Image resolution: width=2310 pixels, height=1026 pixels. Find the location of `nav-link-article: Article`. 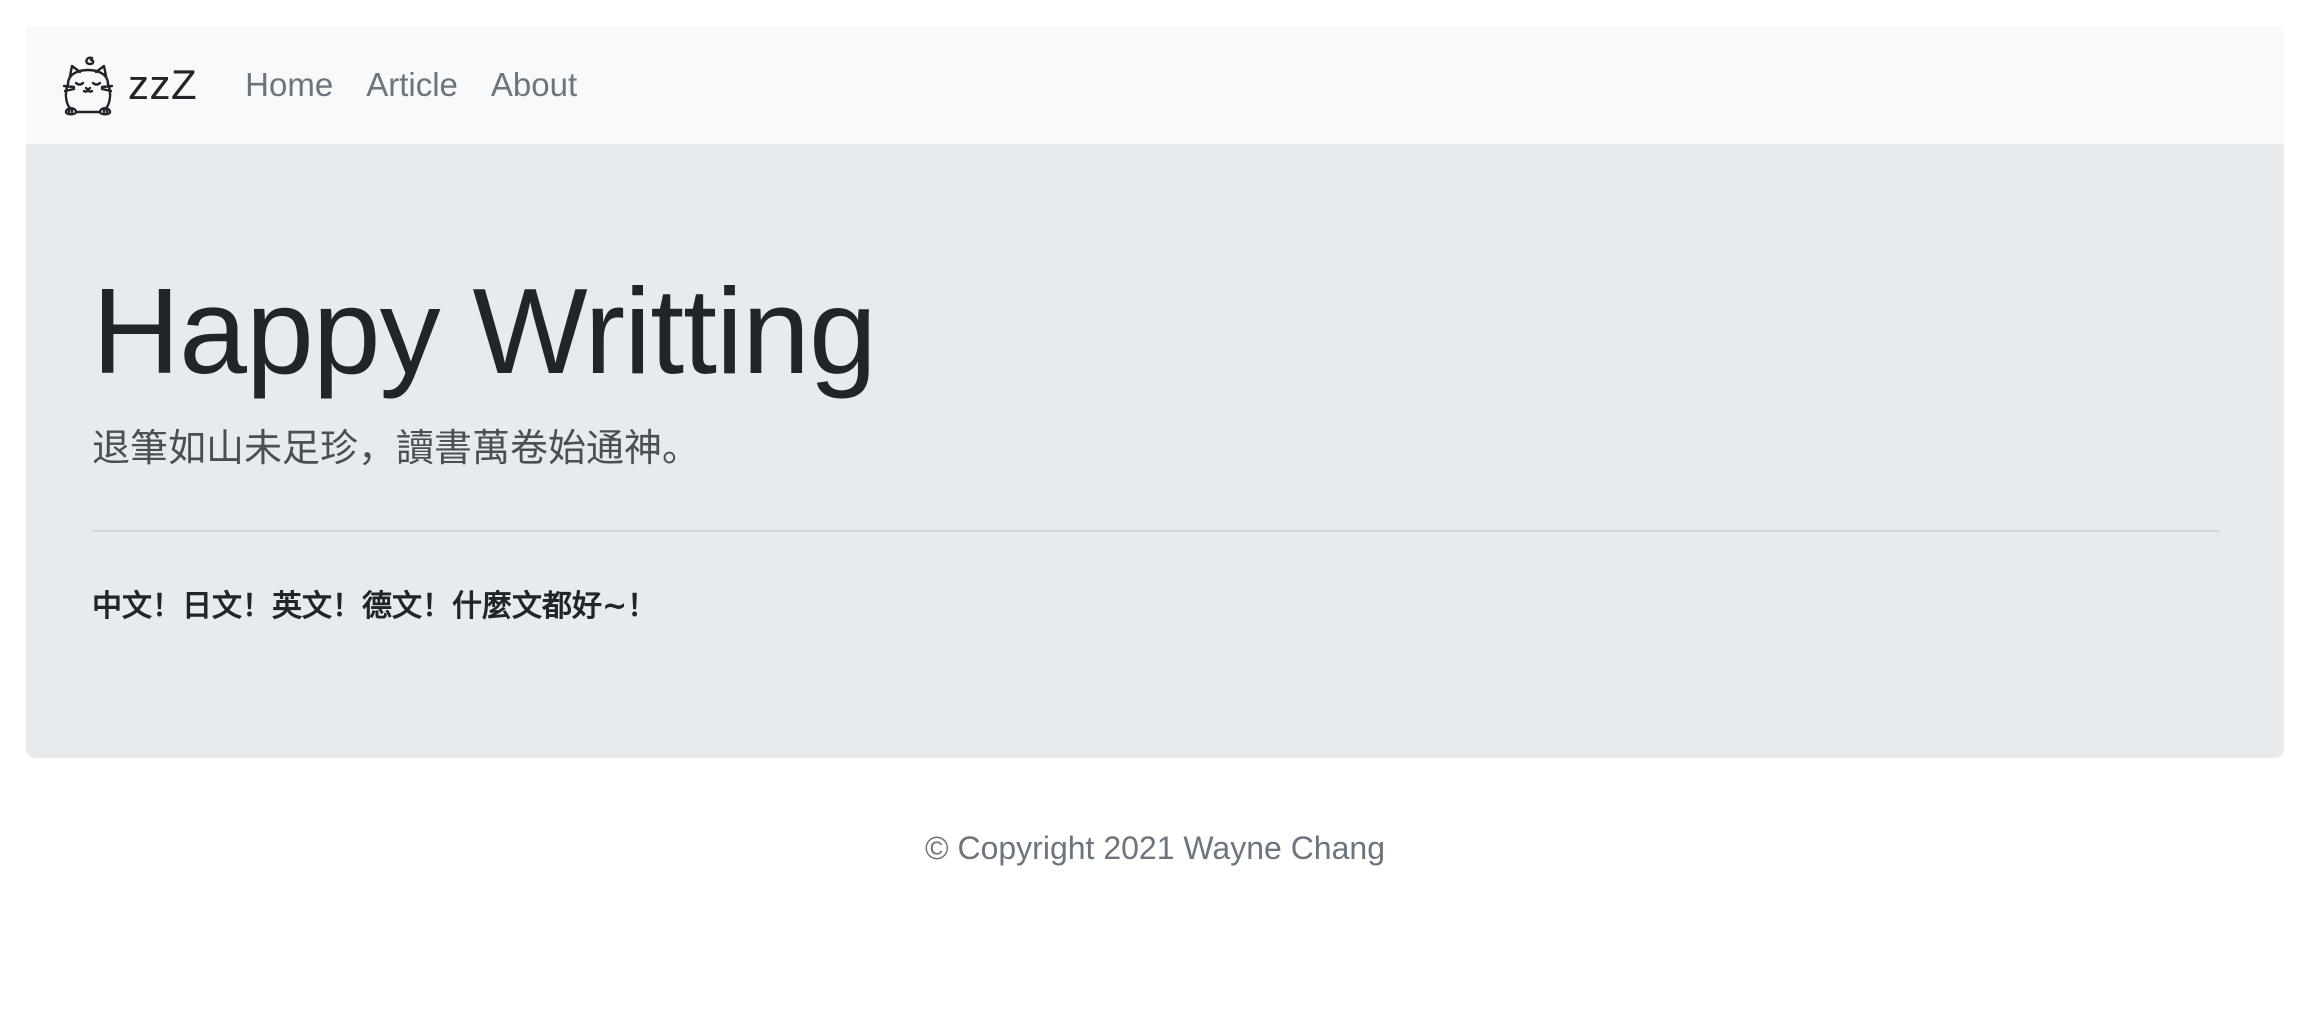

nav-link-article: Article is located at coordinates (412, 85).